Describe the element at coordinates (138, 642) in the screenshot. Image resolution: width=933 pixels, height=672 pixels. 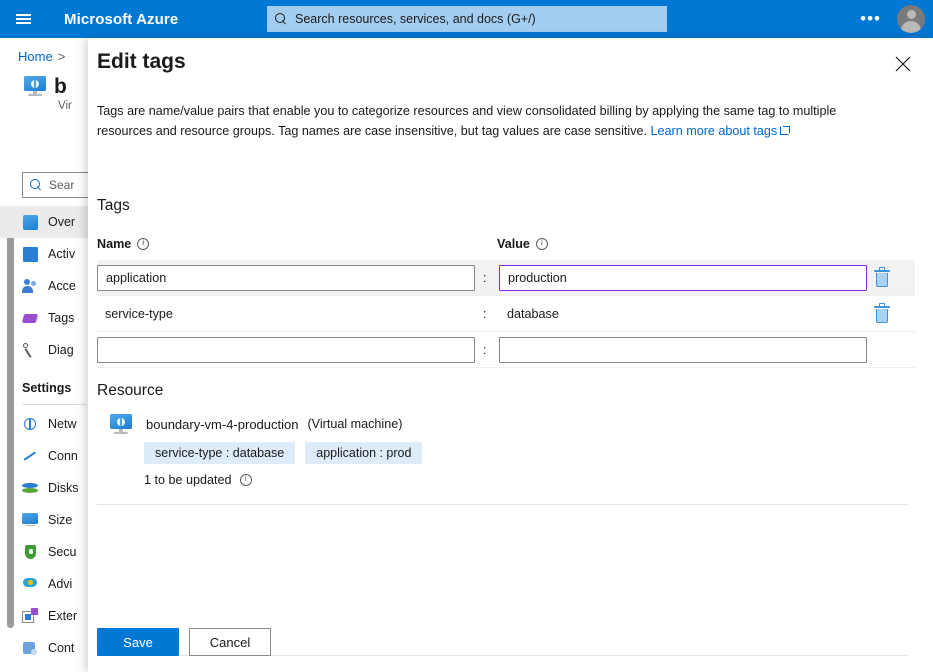
I see `save-button: Save` at that location.